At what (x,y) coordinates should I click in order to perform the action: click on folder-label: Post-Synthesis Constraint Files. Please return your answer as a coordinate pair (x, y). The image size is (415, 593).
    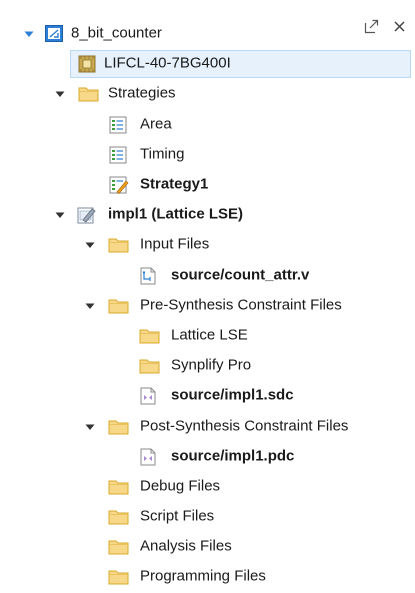
    Looking at the image, I should click on (244, 426).